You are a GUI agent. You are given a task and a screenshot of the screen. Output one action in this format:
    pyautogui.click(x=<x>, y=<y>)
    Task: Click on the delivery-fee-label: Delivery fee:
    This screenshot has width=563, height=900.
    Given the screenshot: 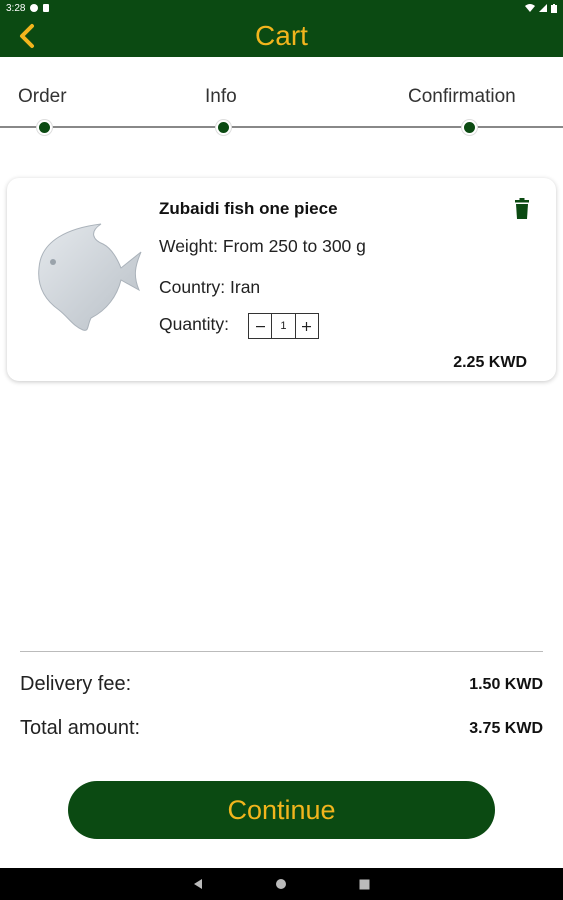 What is the action you would take?
    pyautogui.click(x=76, y=684)
    